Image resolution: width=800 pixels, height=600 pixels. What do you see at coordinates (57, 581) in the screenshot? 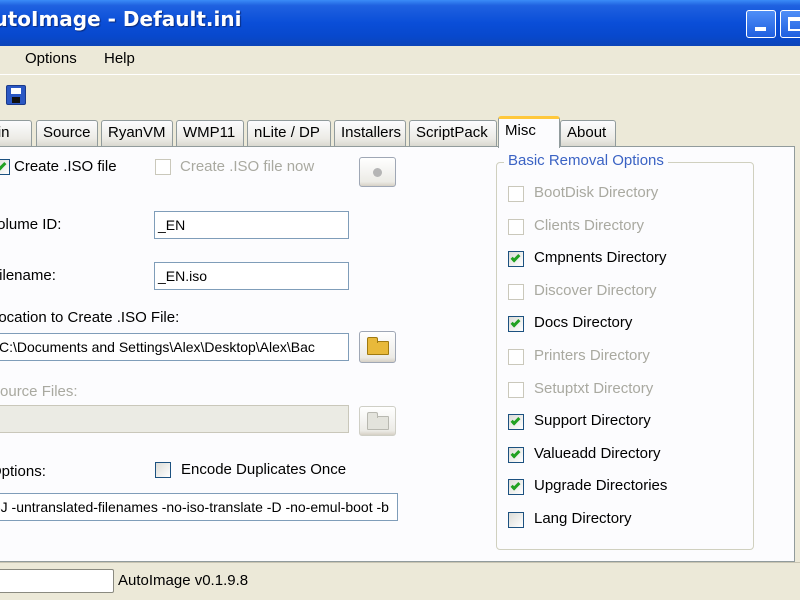
I see `status-progress-field` at bounding box center [57, 581].